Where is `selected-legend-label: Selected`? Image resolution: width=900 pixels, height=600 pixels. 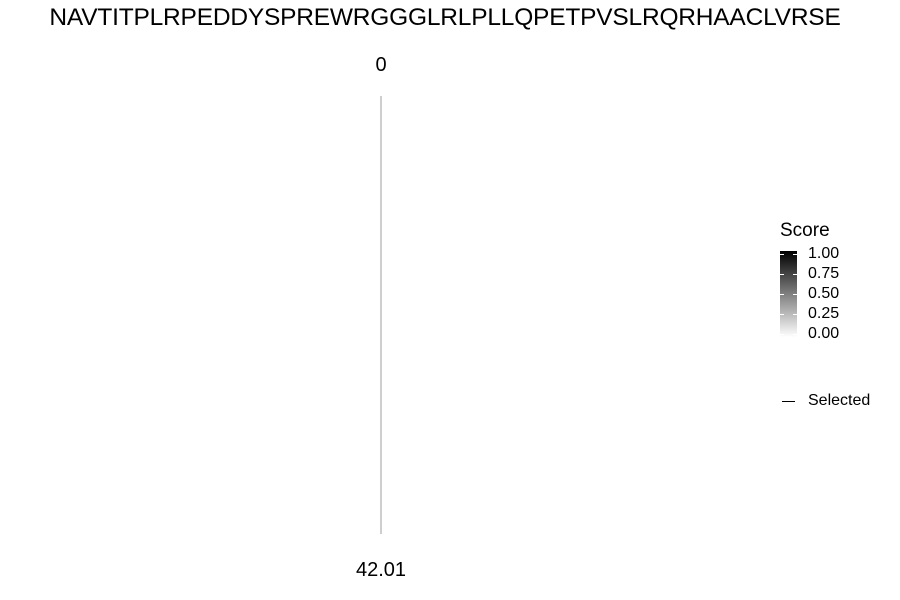
selected-legend-label: Selected is located at coordinates (839, 400).